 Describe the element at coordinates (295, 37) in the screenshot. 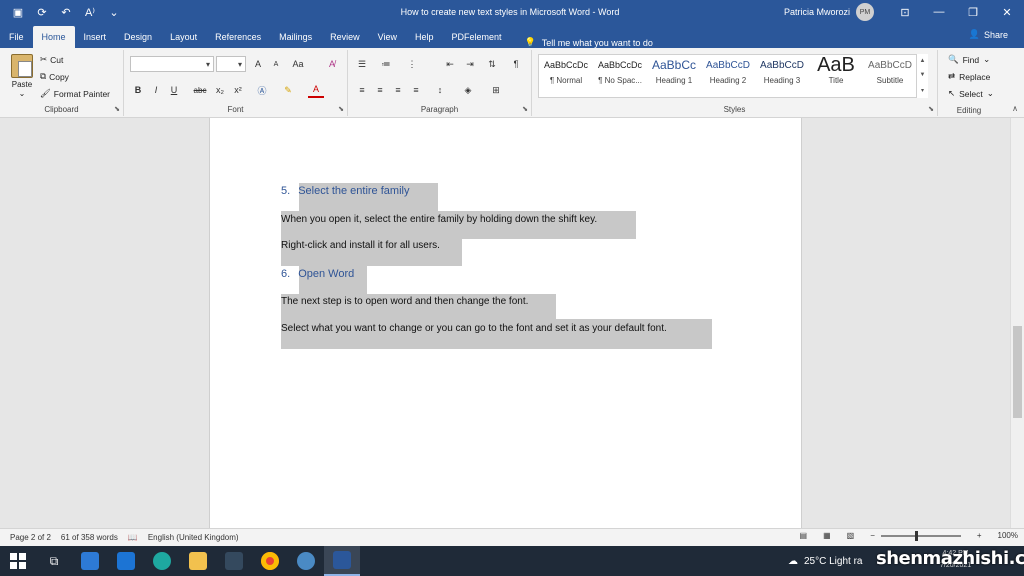

I see `tab-mailings: Mailings` at that location.